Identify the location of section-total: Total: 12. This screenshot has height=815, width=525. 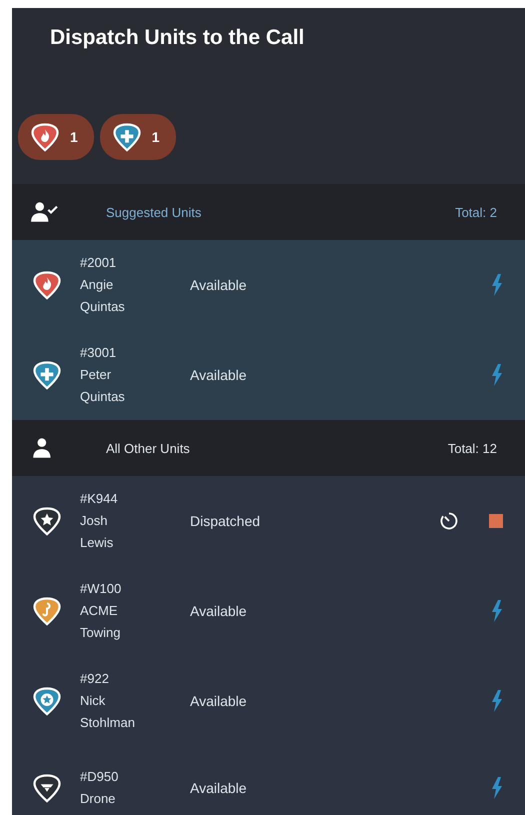
(472, 448).